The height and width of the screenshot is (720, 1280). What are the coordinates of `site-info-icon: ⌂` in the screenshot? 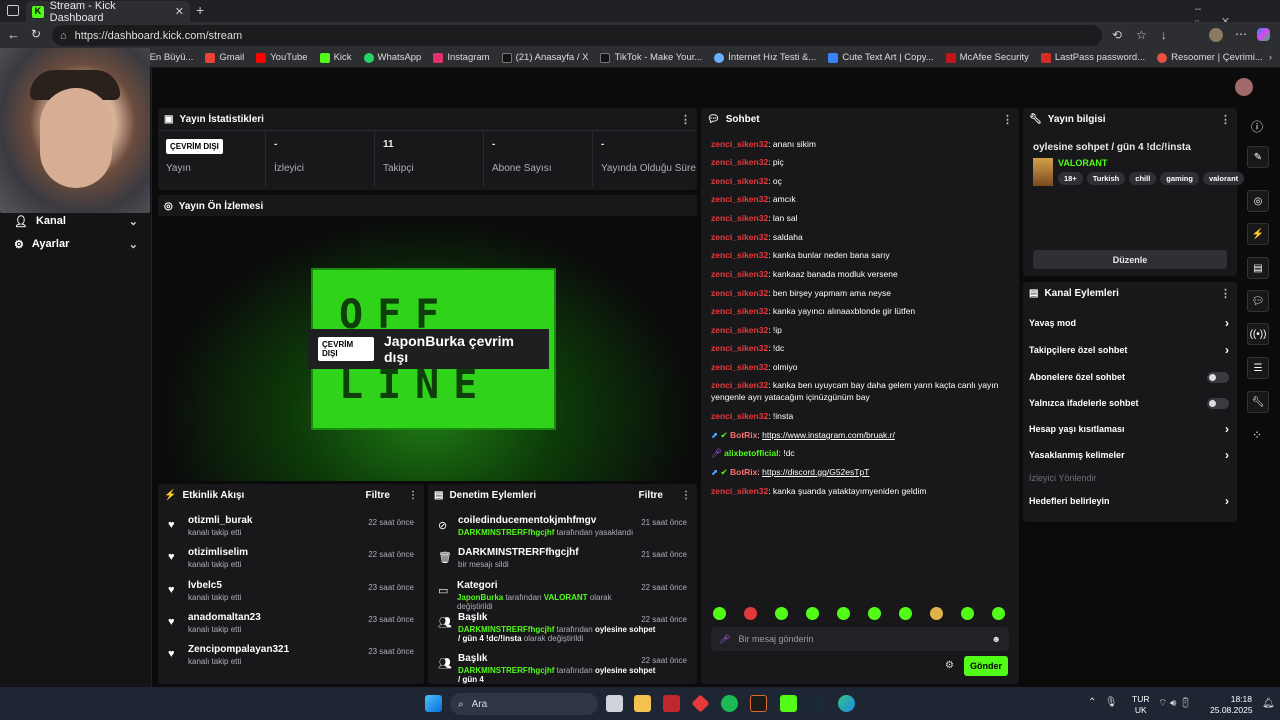 It's located at (63, 36).